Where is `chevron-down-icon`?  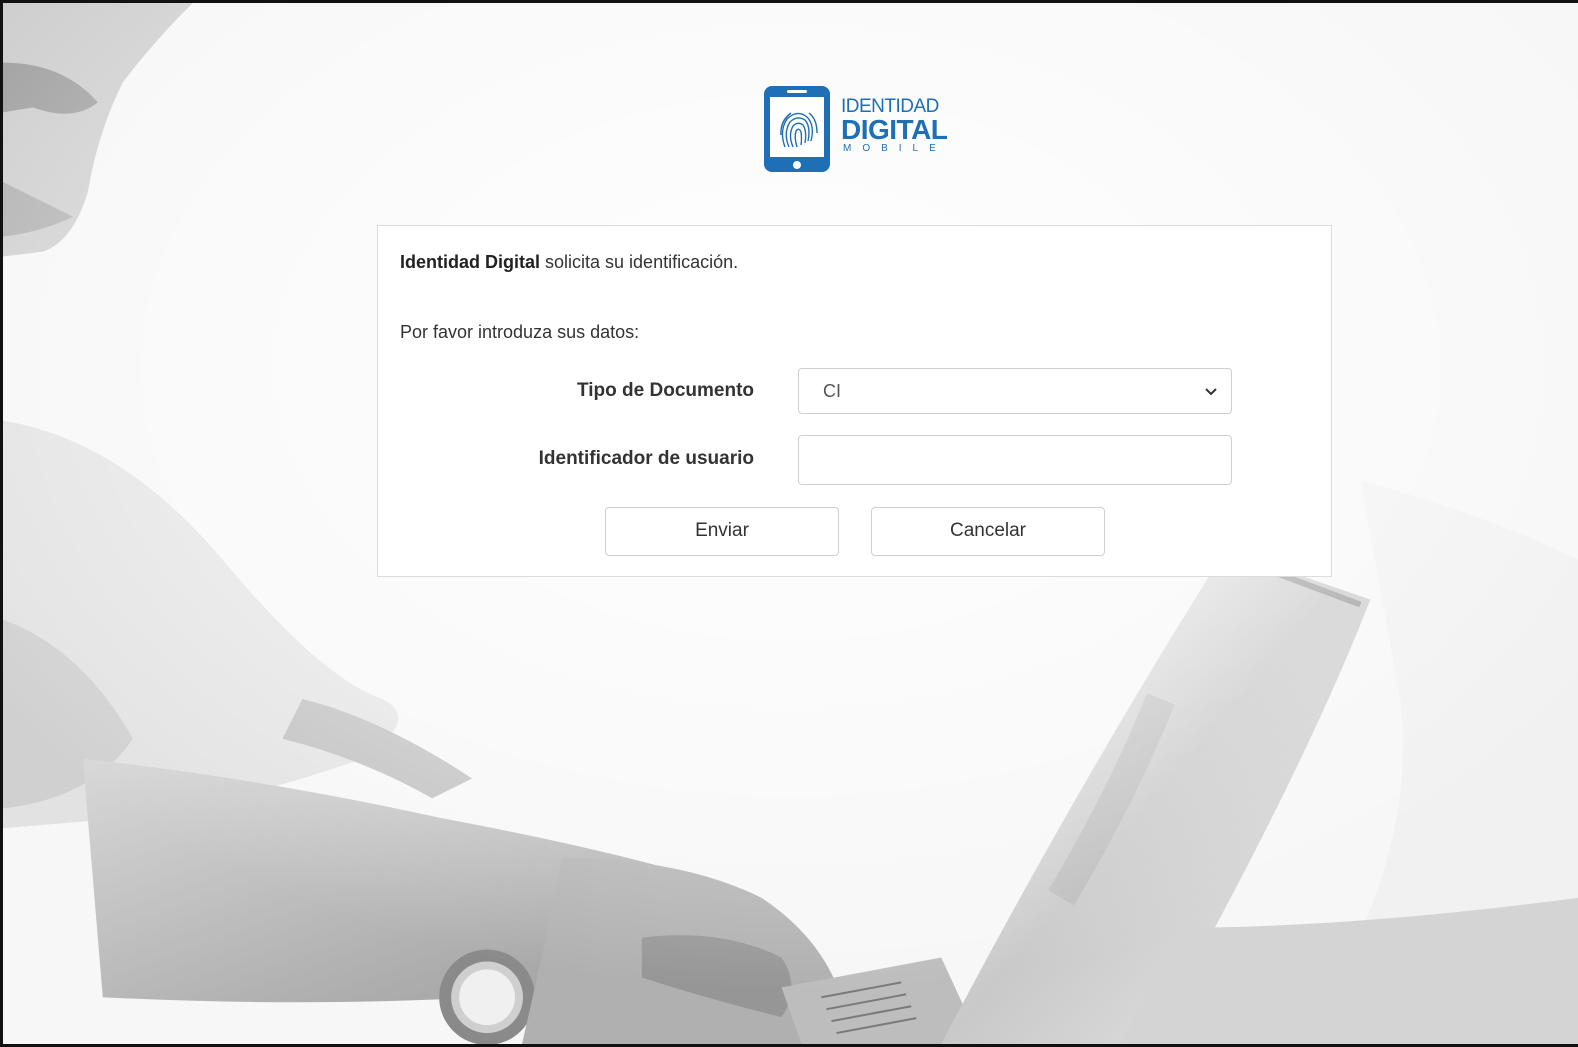
chevron-down-icon is located at coordinates (1211, 392).